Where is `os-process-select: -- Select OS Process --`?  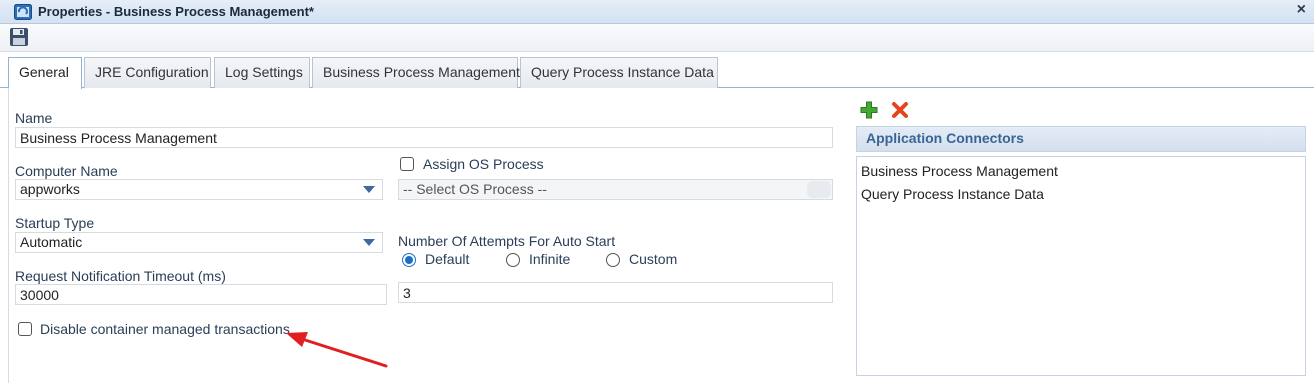 os-process-select: -- Select OS Process -- is located at coordinates (615, 189).